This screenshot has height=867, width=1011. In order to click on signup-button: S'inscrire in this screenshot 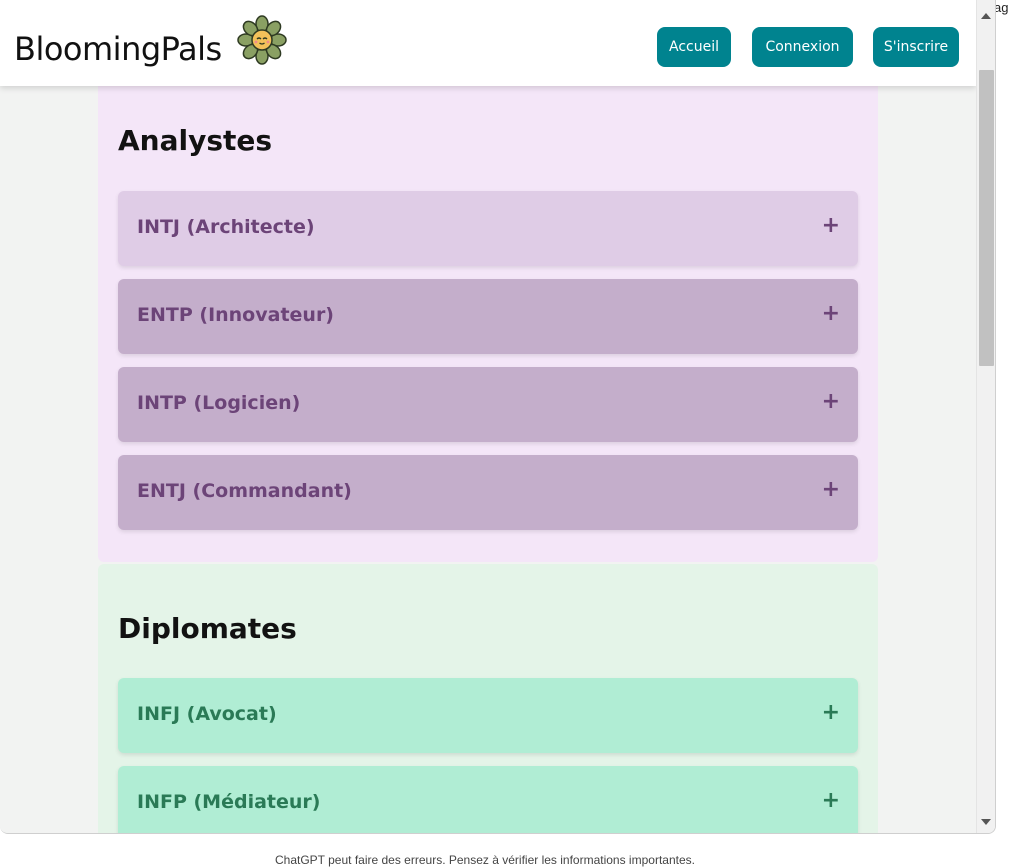, I will do `click(916, 47)`.